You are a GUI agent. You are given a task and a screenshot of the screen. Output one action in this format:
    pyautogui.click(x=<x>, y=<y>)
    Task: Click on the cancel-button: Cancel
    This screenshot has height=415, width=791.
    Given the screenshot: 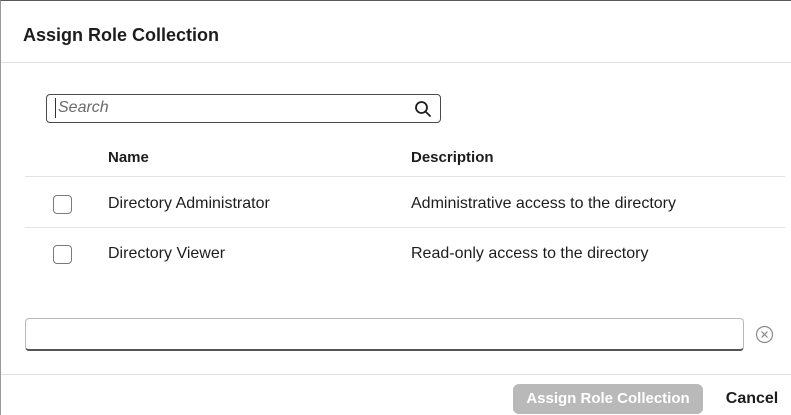 What is the action you would take?
    pyautogui.click(x=752, y=399)
    